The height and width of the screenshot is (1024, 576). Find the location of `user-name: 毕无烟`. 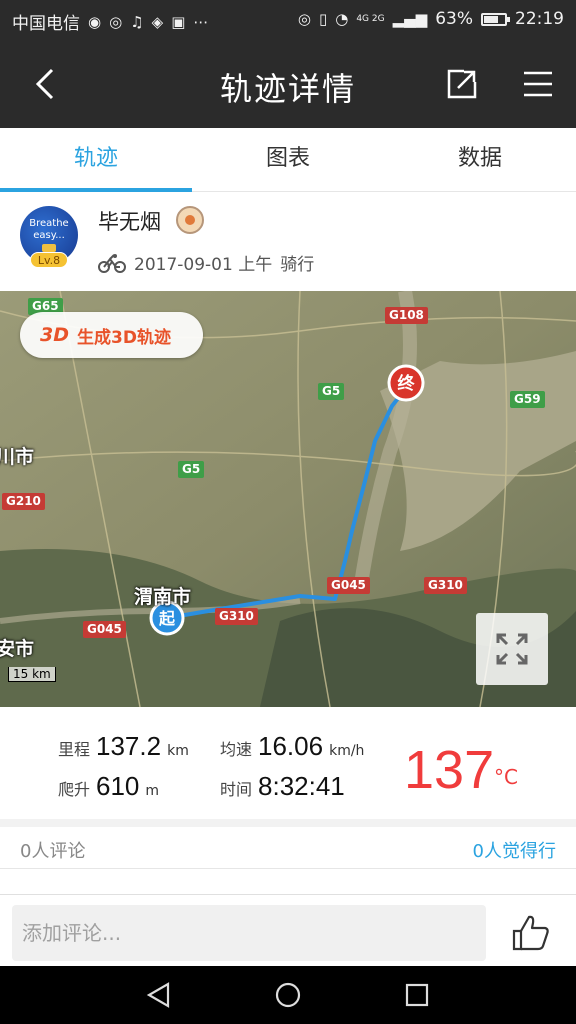

user-name: 毕无烟 is located at coordinates (129, 221).